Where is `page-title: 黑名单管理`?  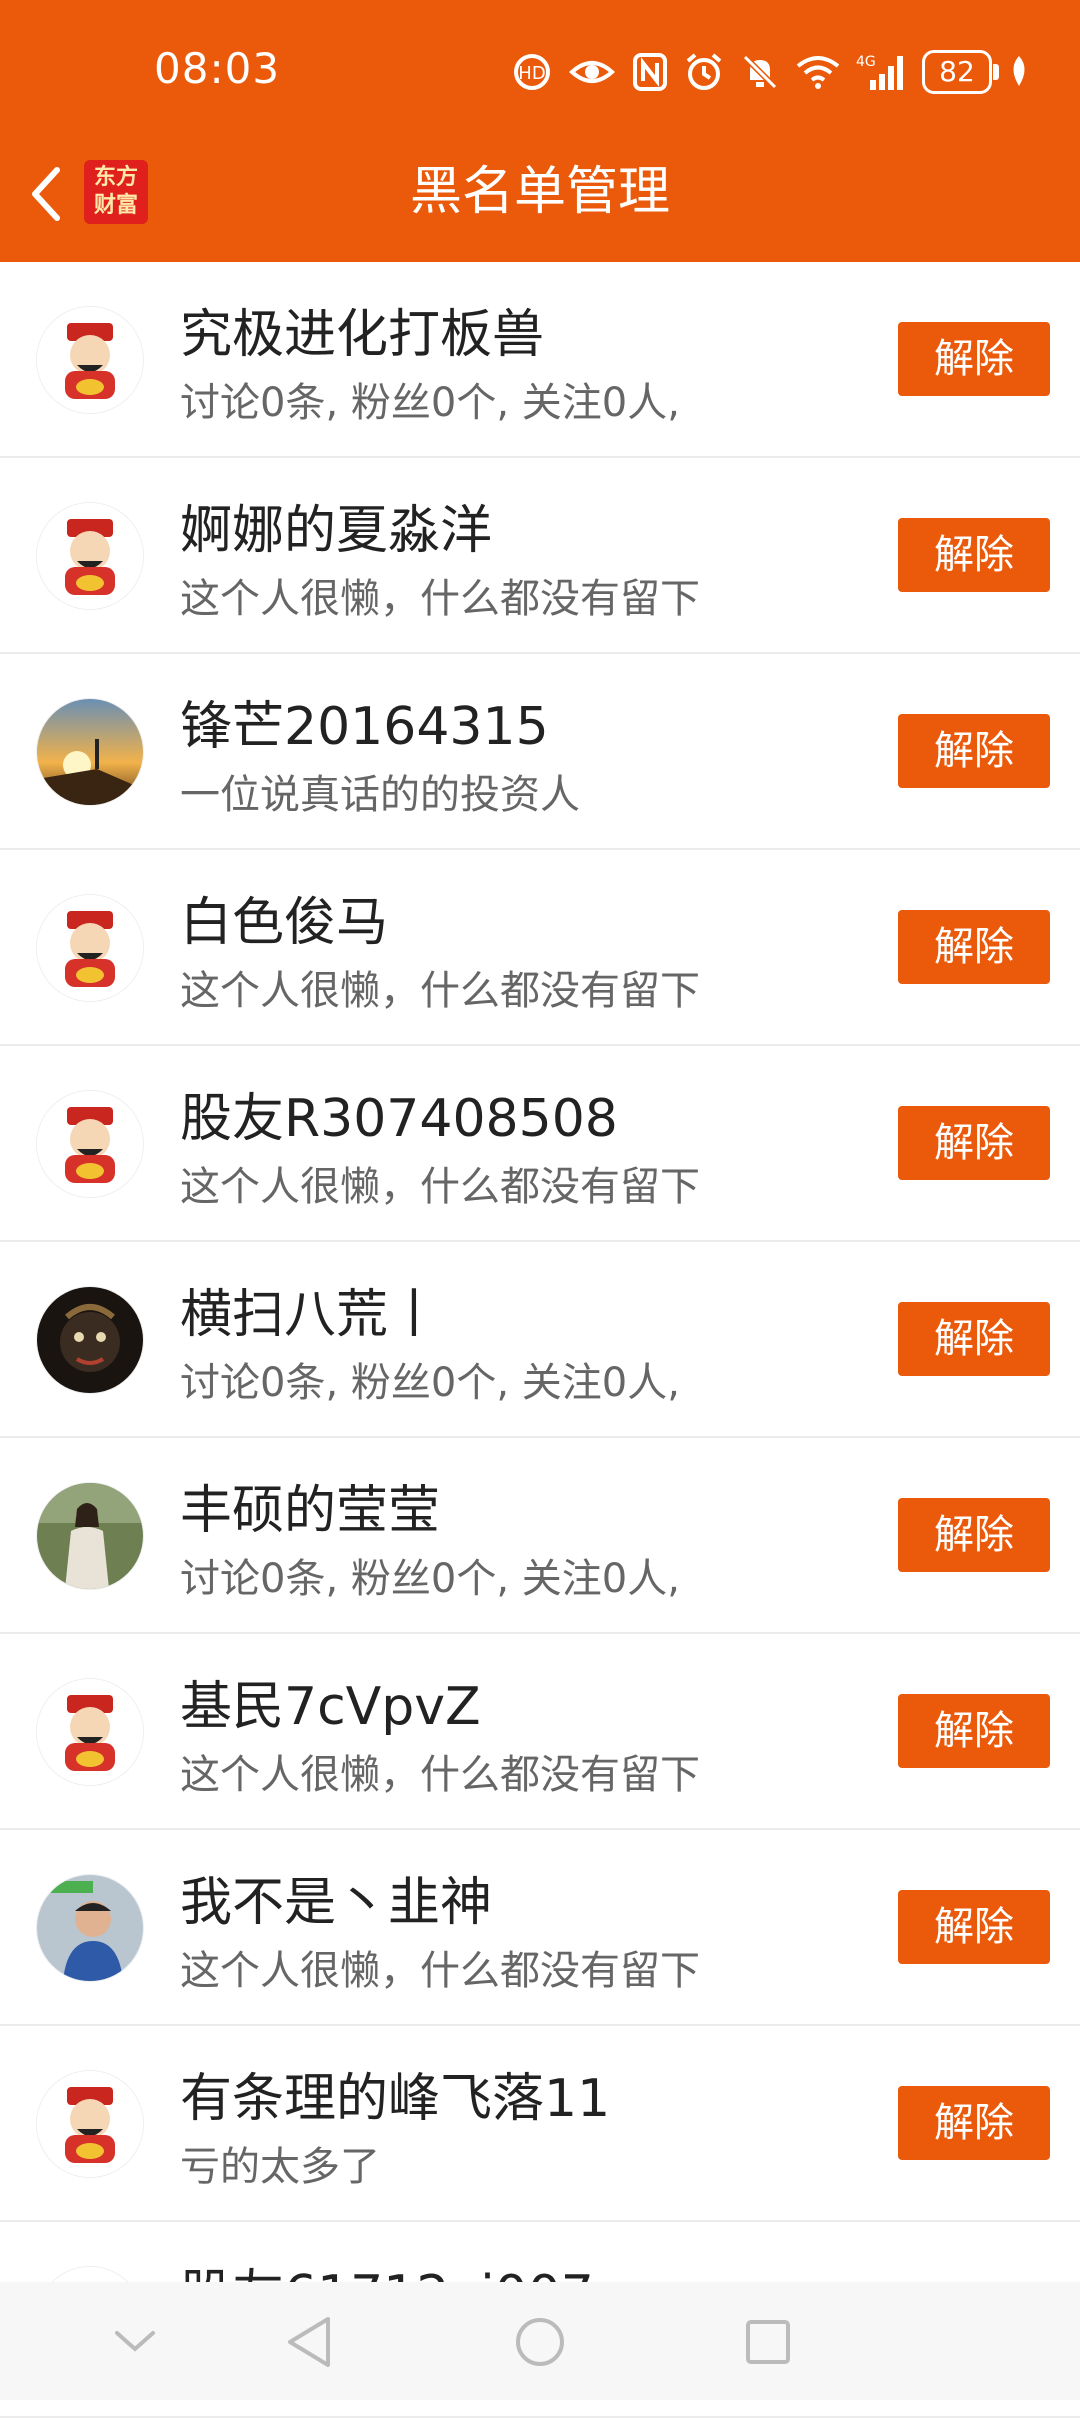 page-title: 黑名单管理 is located at coordinates (539, 192).